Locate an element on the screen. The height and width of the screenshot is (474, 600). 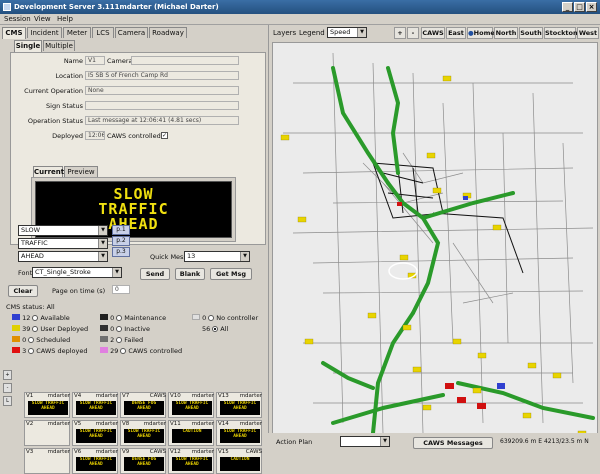
font-label: Font is located at coordinates (25, 273).